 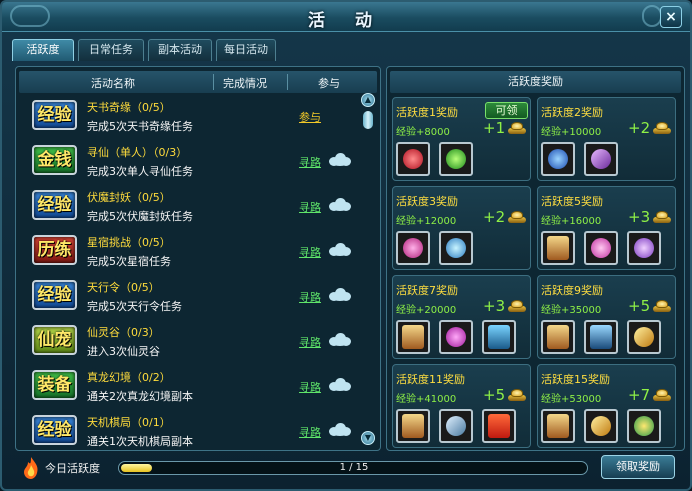 I want to click on pink-orb-icon, so click(x=601, y=248).